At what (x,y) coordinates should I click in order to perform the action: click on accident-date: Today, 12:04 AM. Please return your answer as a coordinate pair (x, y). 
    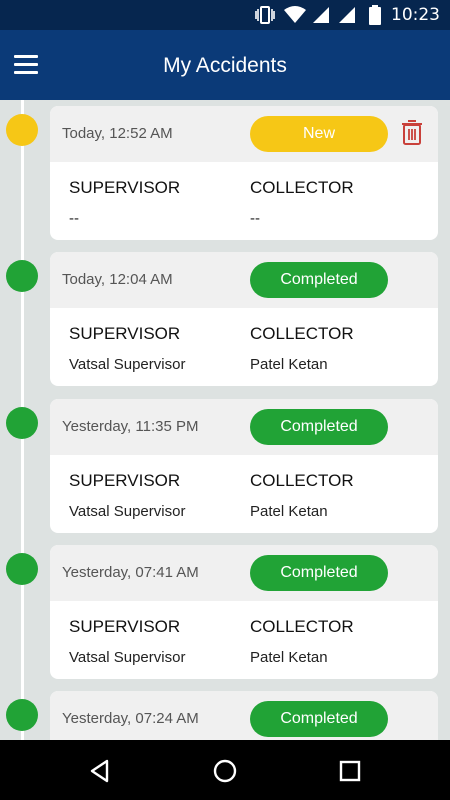
    Looking at the image, I should click on (117, 279).